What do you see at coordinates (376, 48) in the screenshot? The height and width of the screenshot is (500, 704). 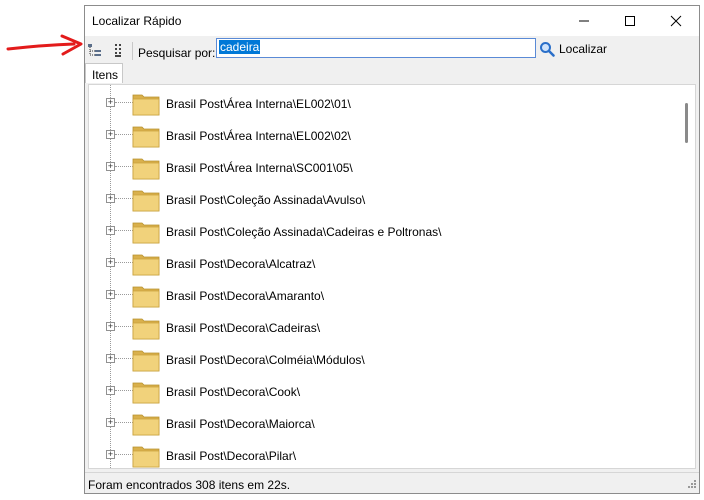 I see `search-input: cadeira` at bounding box center [376, 48].